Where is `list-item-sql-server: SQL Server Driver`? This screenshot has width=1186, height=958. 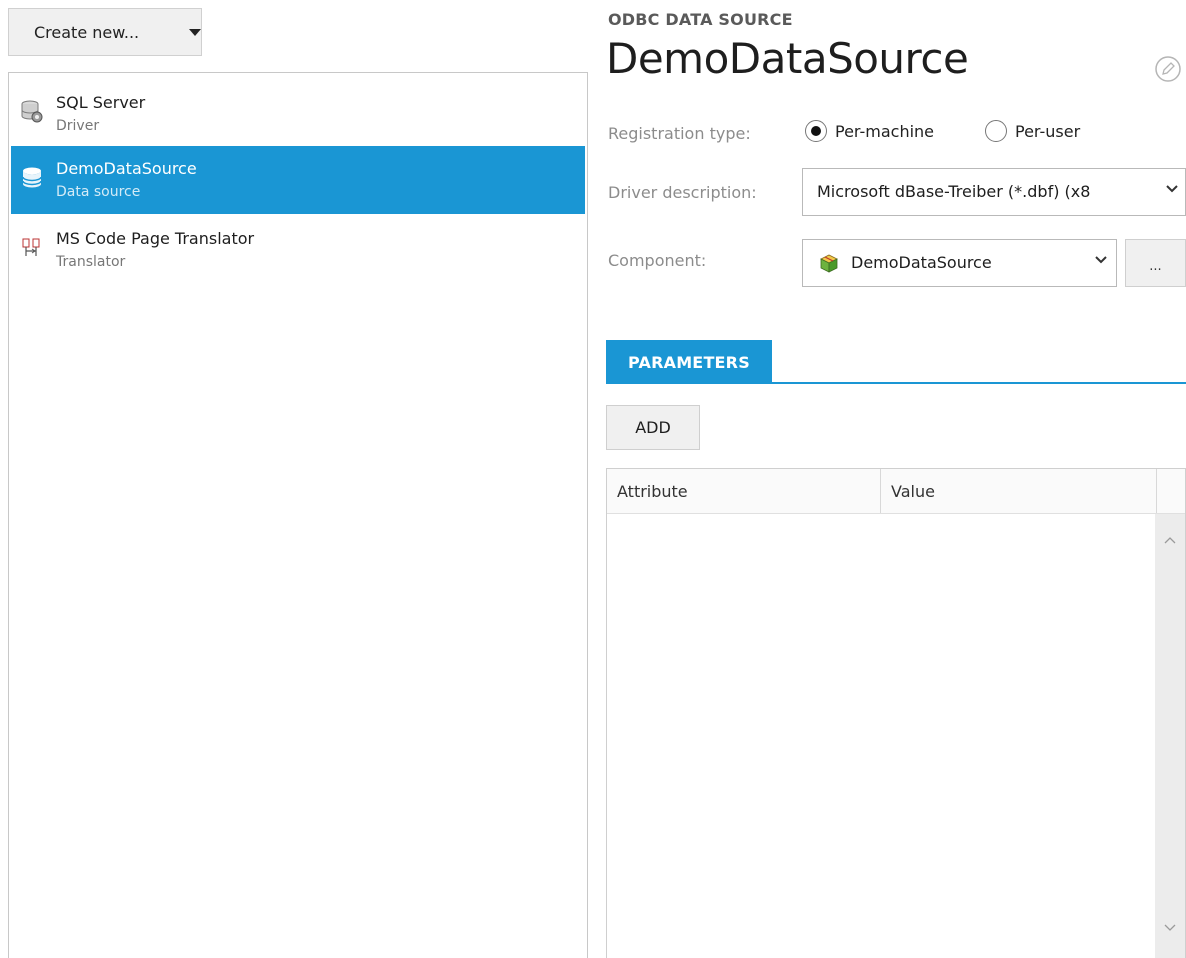 list-item-sql-server: SQL Server Driver is located at coordinates (298, 114).